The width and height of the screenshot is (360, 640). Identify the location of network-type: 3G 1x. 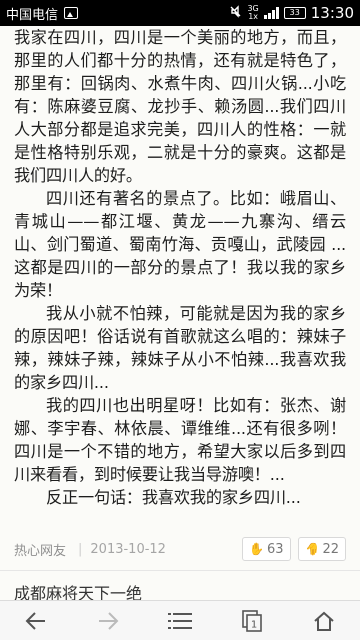
(253, 12).